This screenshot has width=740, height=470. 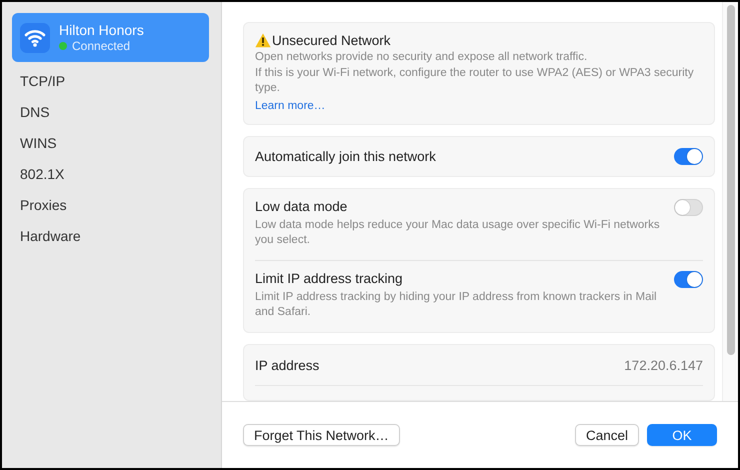 I want to click on sidebar-item: Hardware, so click(x=110, y=236).